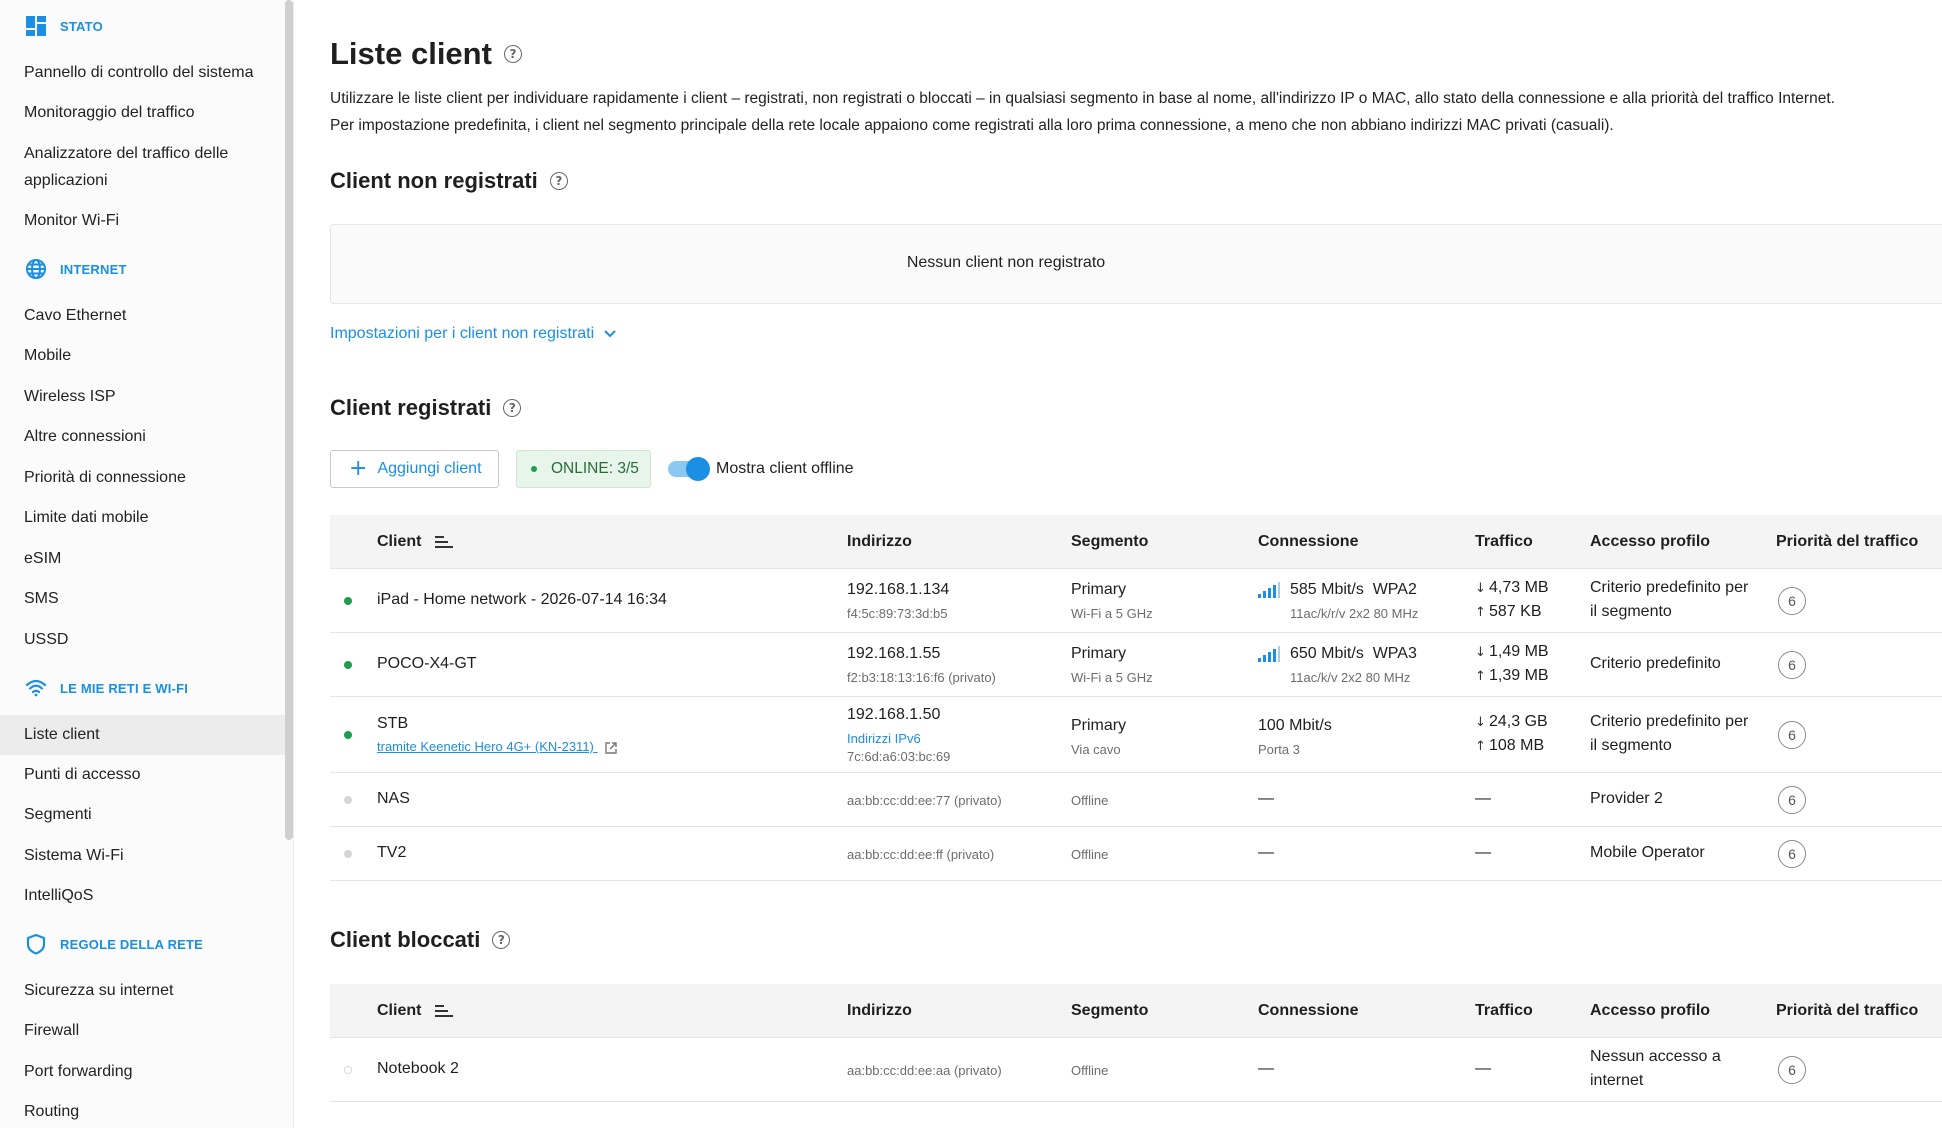 This screenshot has height=1128, width=1942. What do you see at coordinates (36, 26) in the screenshot?
I see `dashboard-icon` at bounding box center [36, 26].